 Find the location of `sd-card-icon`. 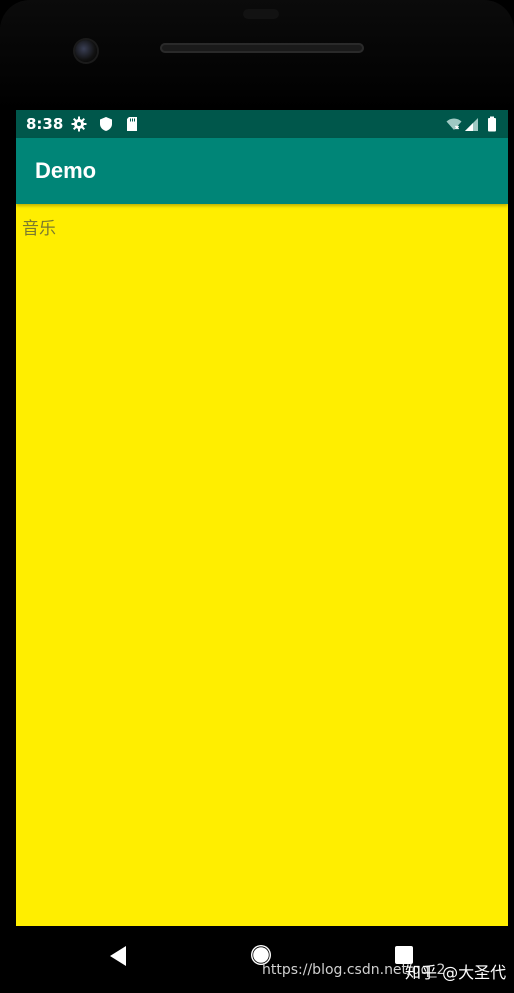

sd-card-icon is located at coordinates (132, 124).